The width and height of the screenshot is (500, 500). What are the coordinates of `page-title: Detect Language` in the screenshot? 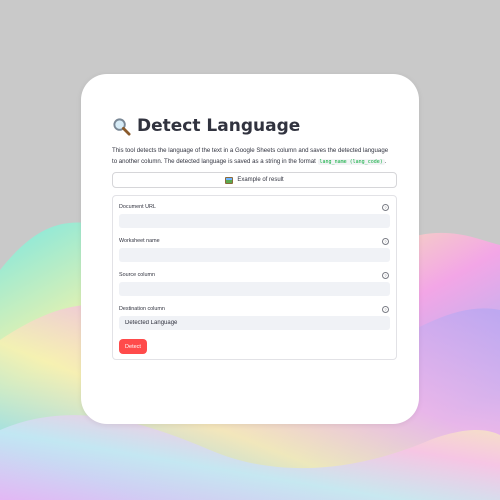 It's located at (206, 126).